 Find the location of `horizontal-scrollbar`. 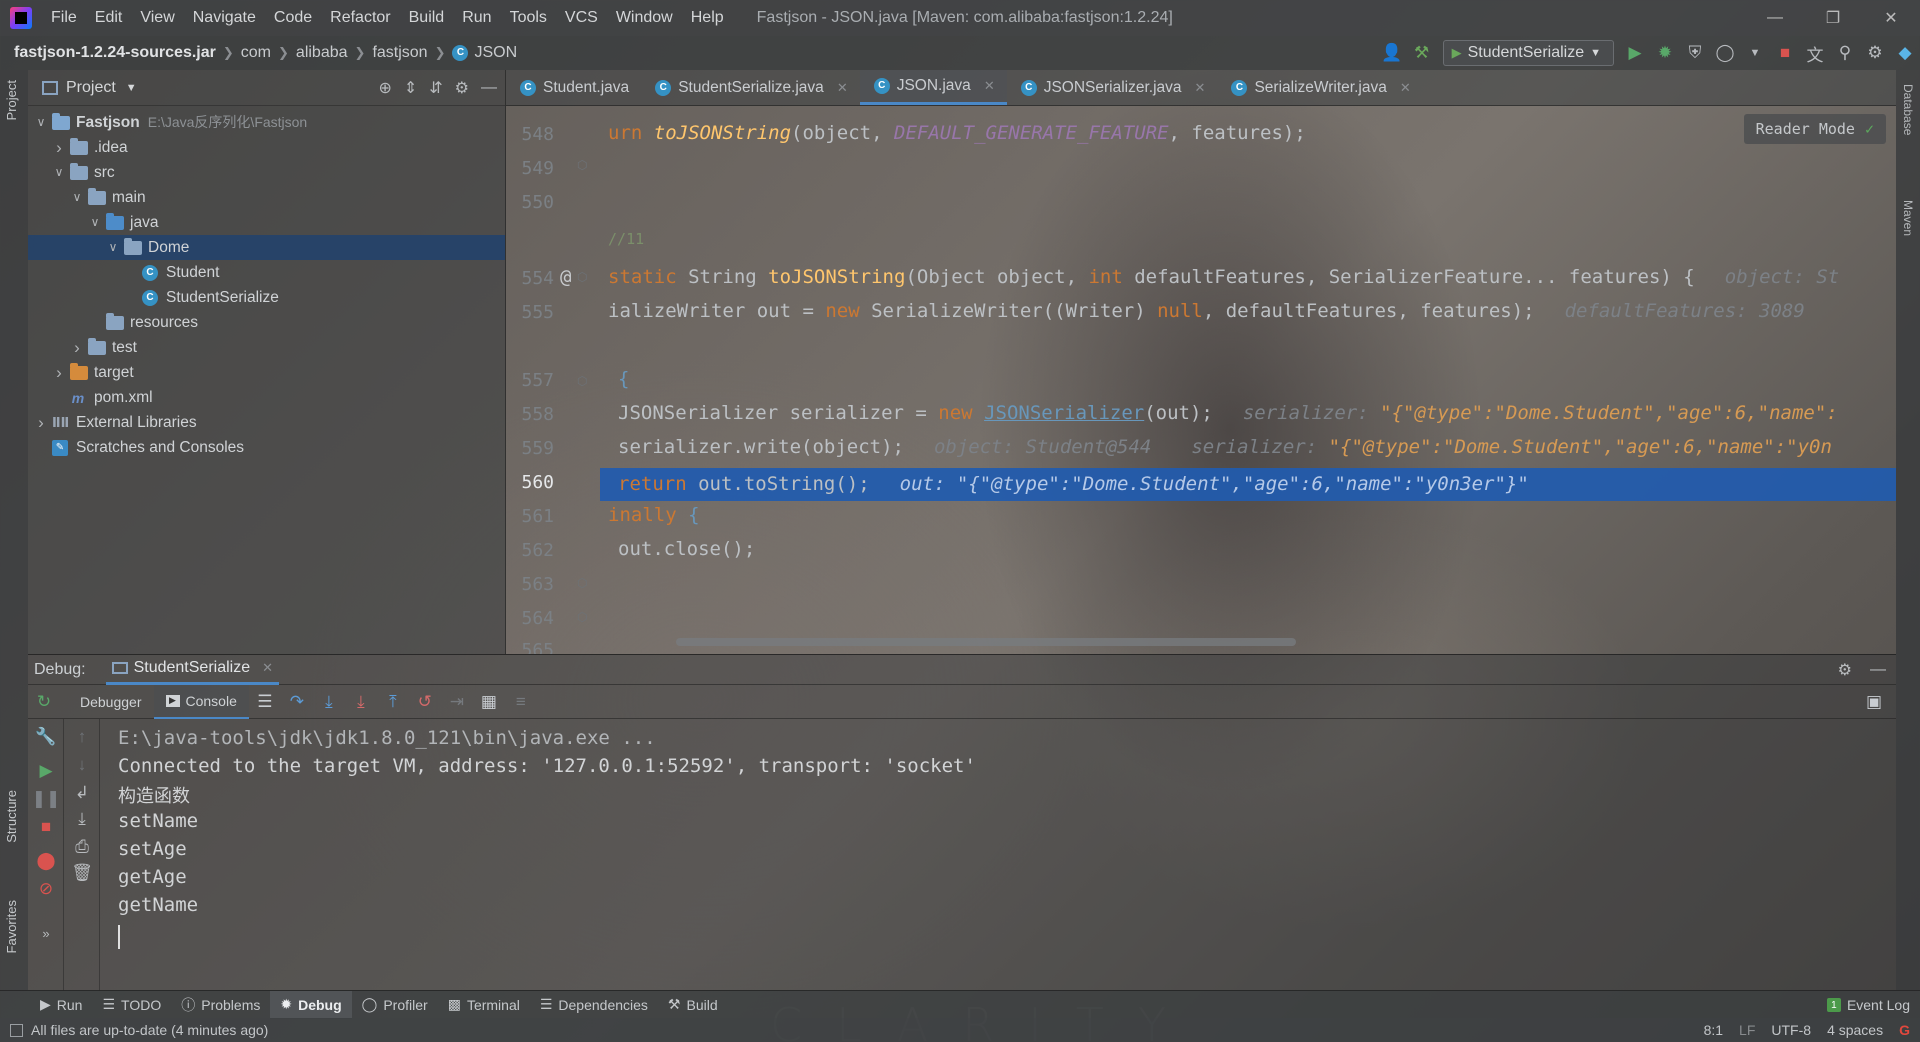

horizontal-scrollbar is located at coordinates (986, 642).